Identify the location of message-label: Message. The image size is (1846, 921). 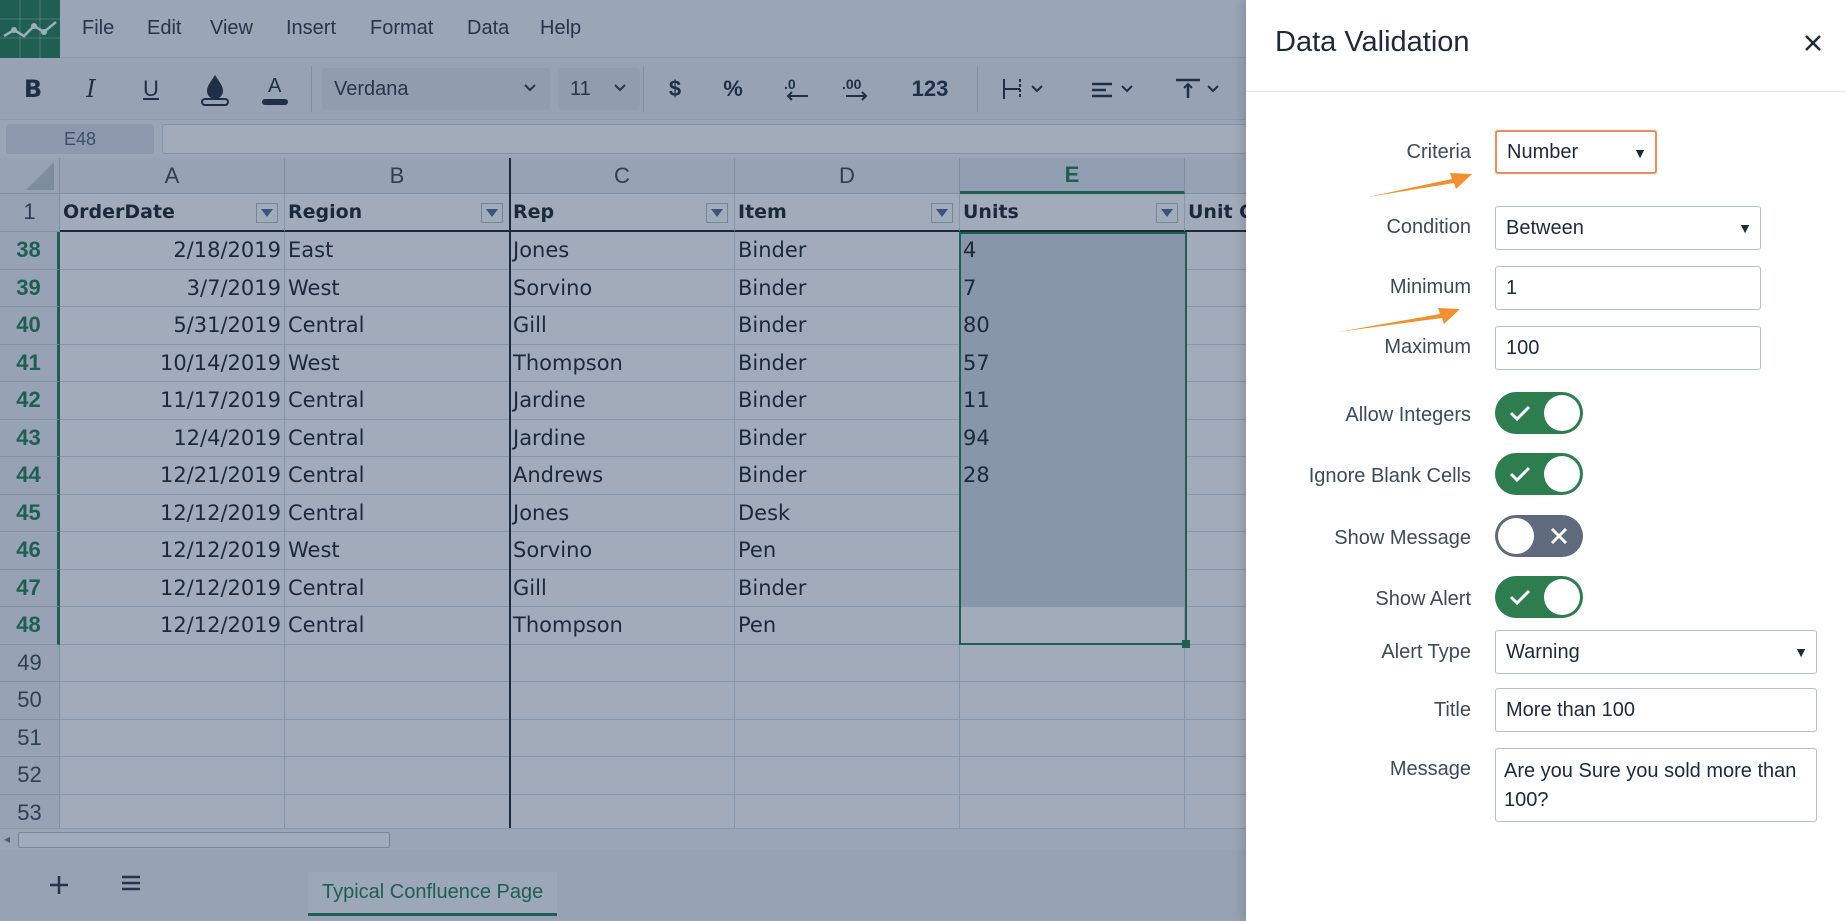
(1430, 769).